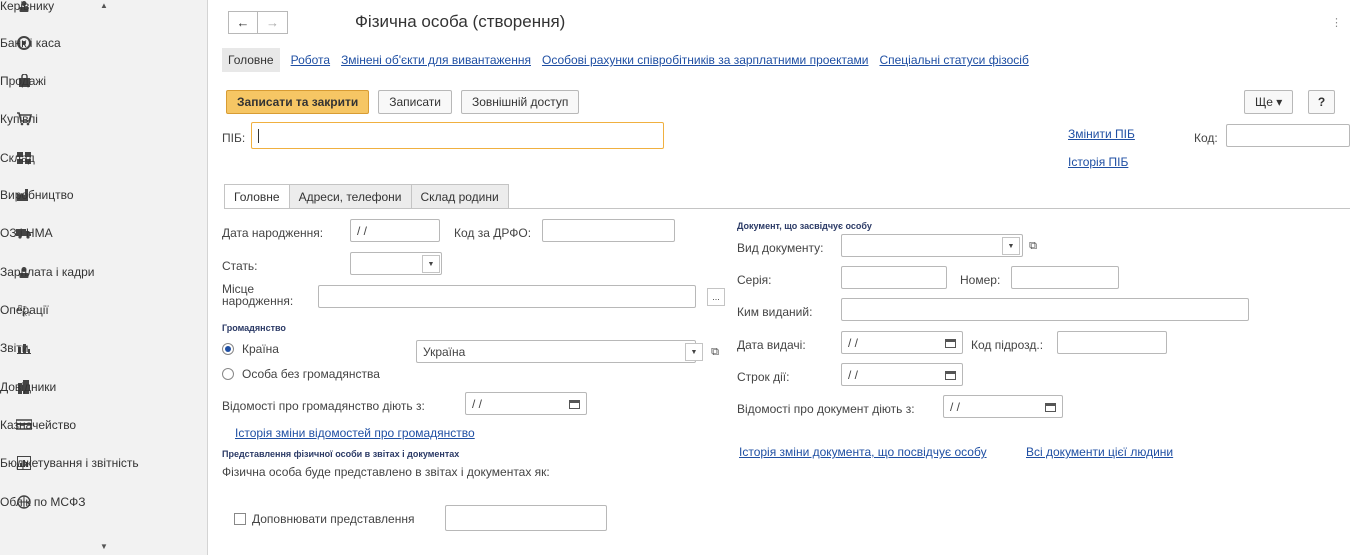 This screenshot has width=1350, height=555. I want to click on tab-changed-objects: Змінені об'єкти для вивантаження, so click(436, 60).